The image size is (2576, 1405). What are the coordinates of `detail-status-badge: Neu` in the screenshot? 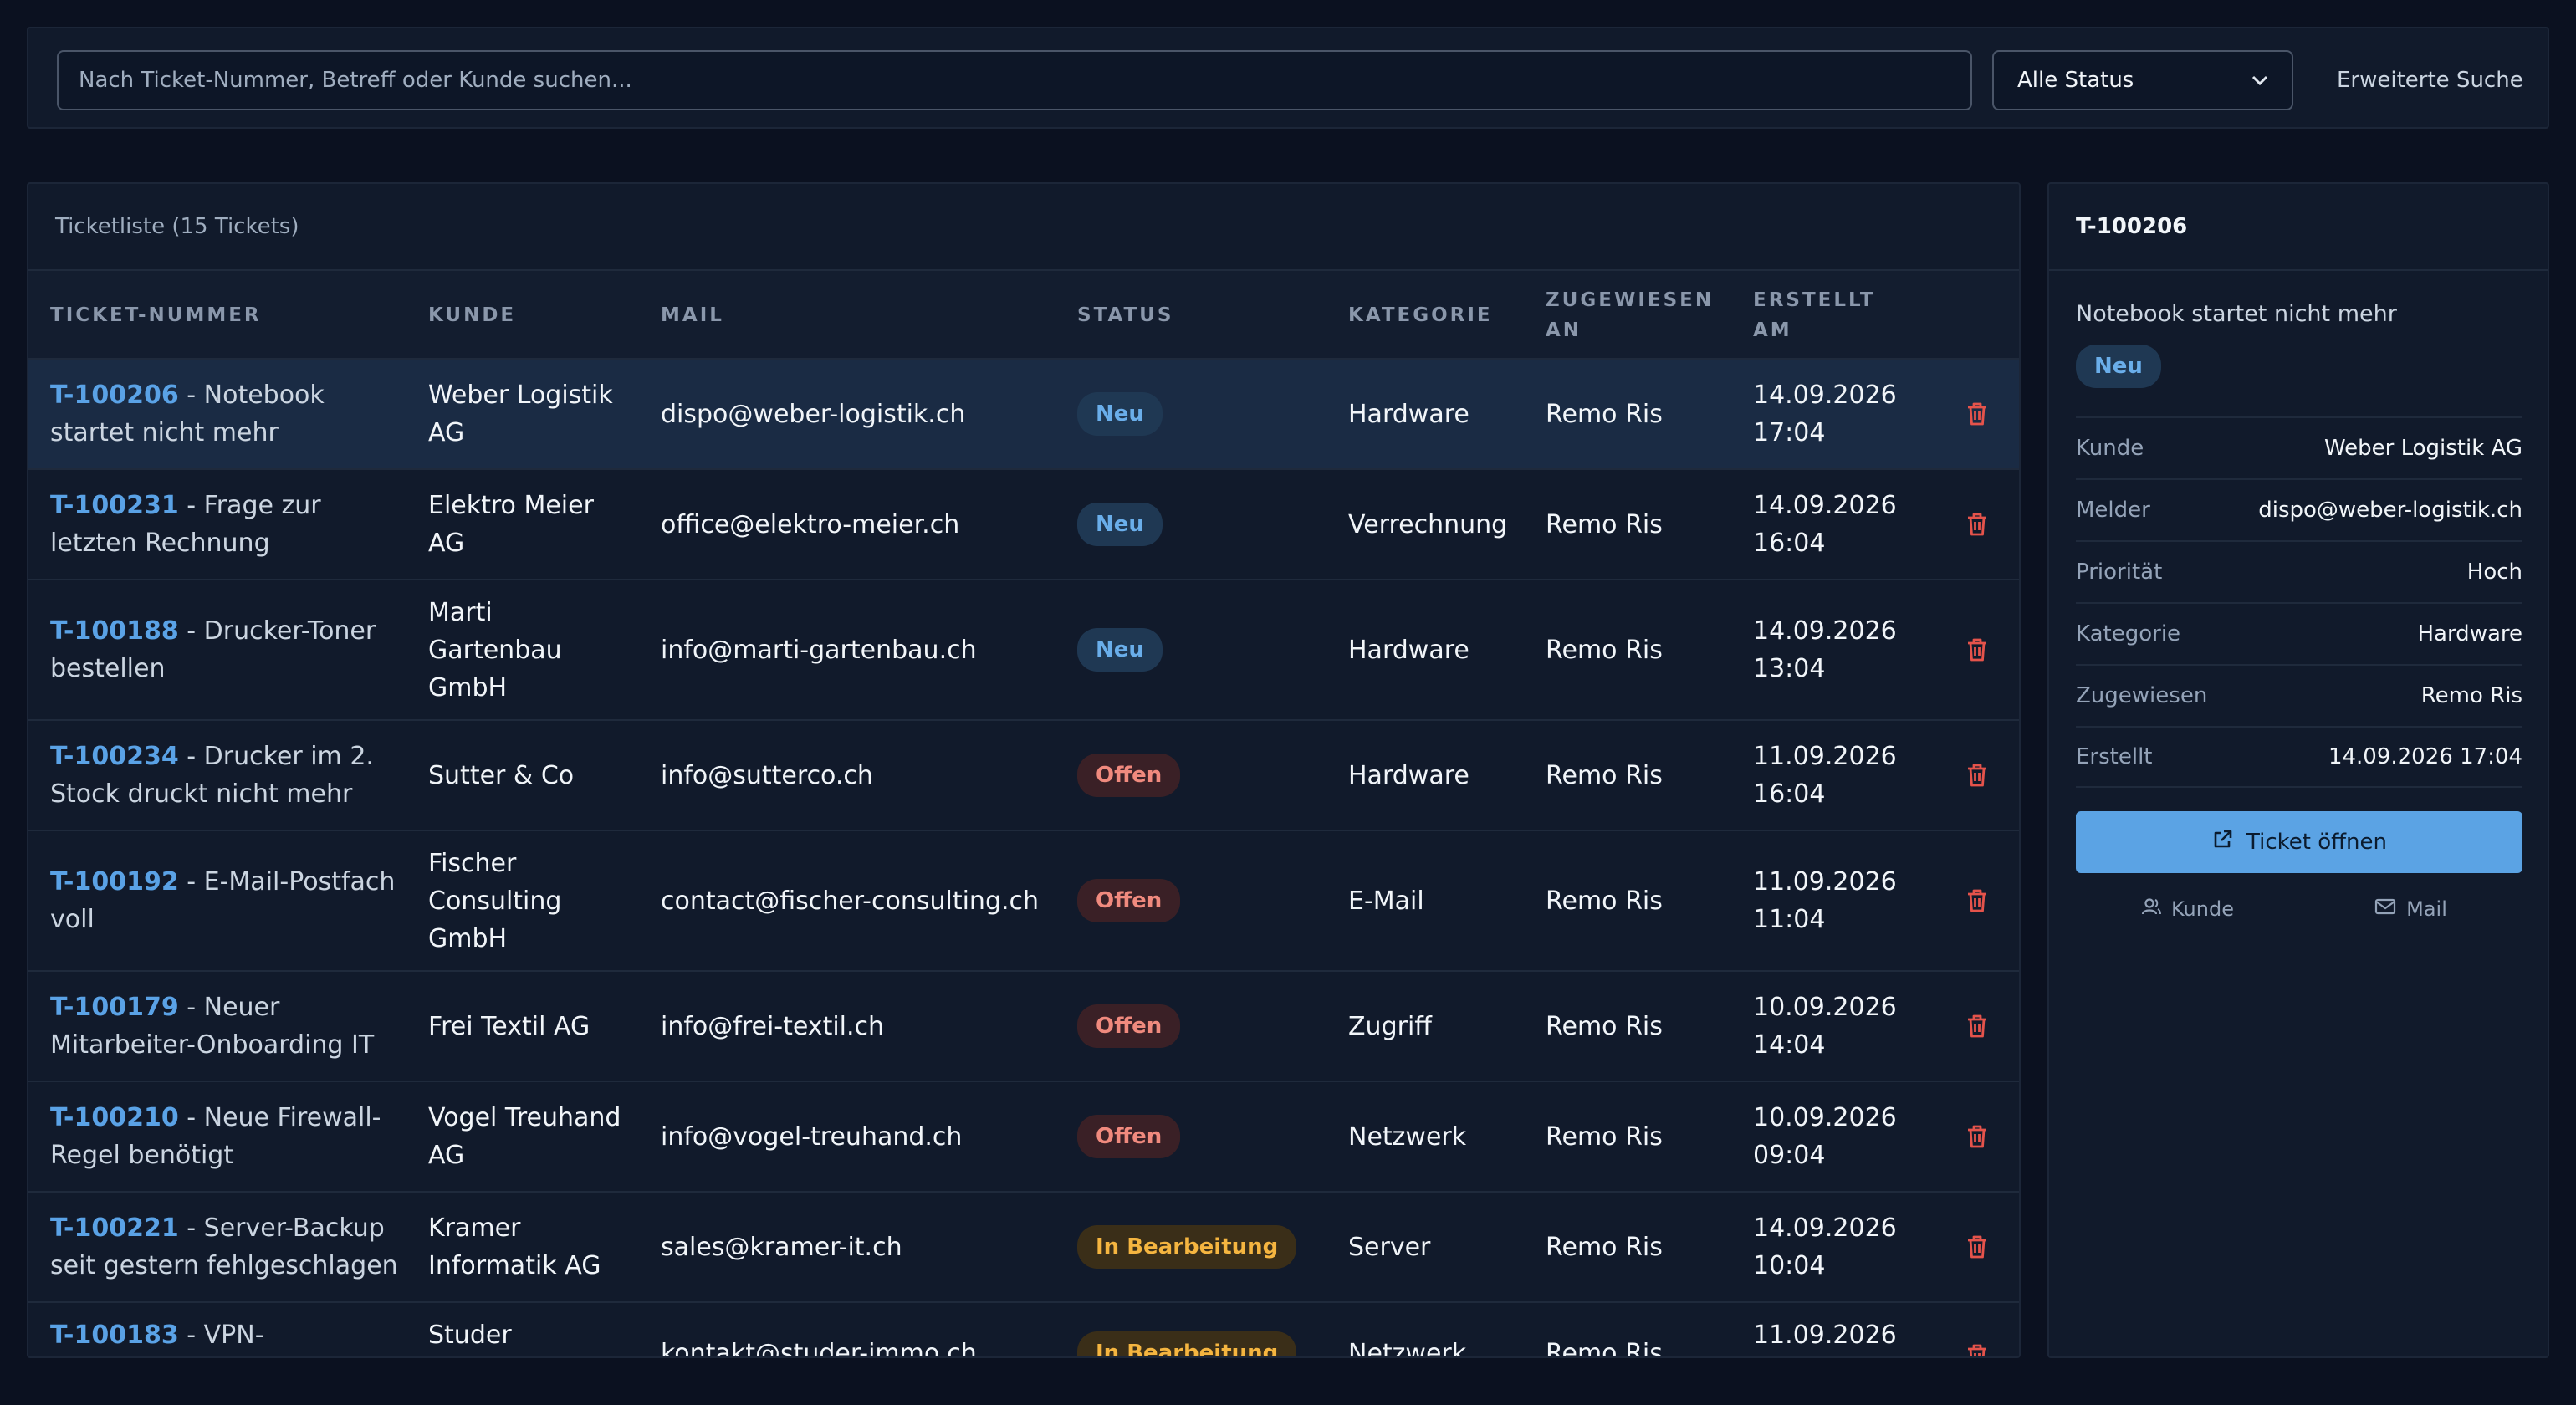 It's located at (2118, 366).